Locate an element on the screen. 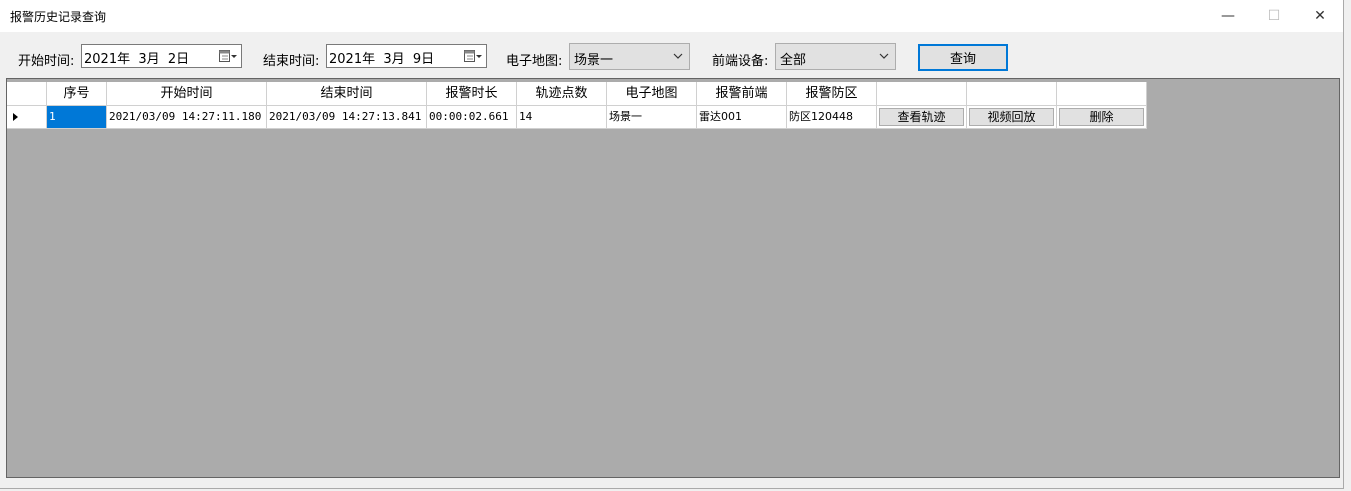 This screenshot has width=1351, height=491. grid-header: 序号 开始时间 结束时间 报警时长 轨迹点数 电子地图 报警前端 报警防区 is located at coordinates (577, 94).